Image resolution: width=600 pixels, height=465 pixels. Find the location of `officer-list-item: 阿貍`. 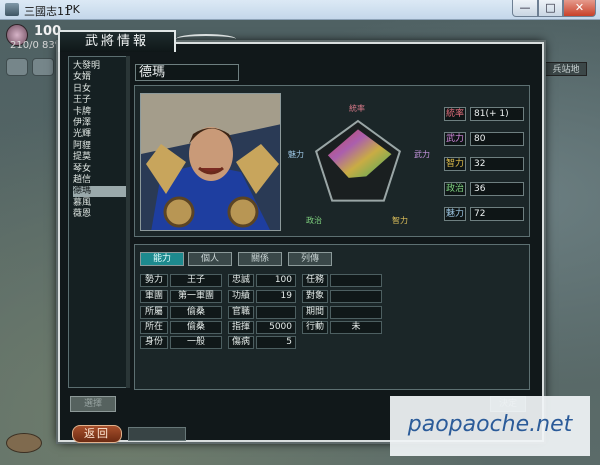

officer-list-item: 阿貍 is located at coordinates (100, 146).